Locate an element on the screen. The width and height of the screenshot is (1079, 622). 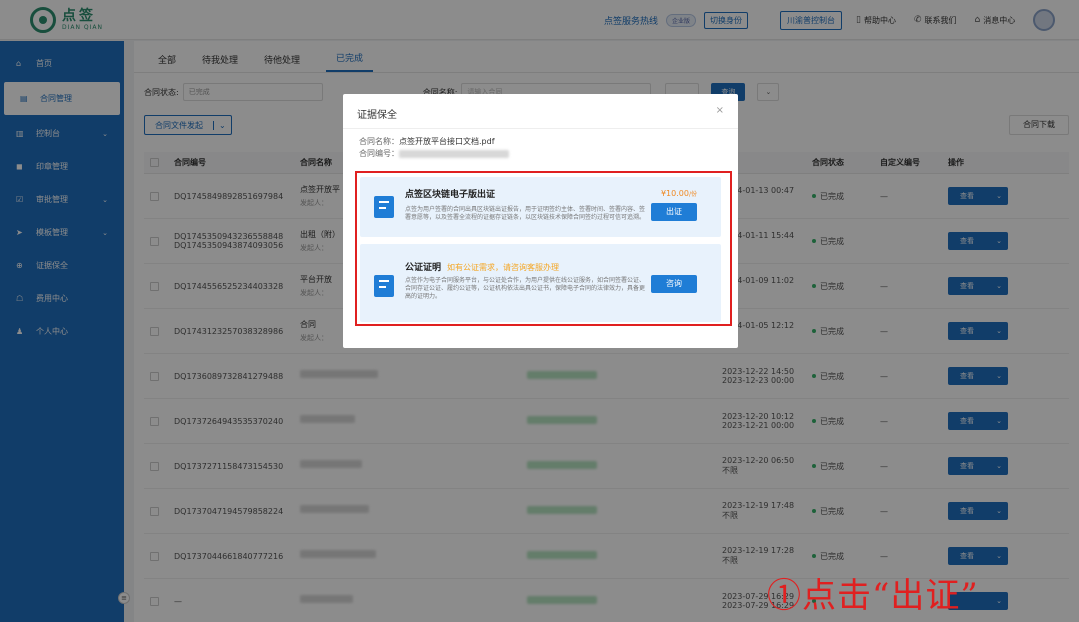
contract-info: 合同名称：点签开放平台接口文档.pdf 合同编号： is located at coordinates (434, 148).